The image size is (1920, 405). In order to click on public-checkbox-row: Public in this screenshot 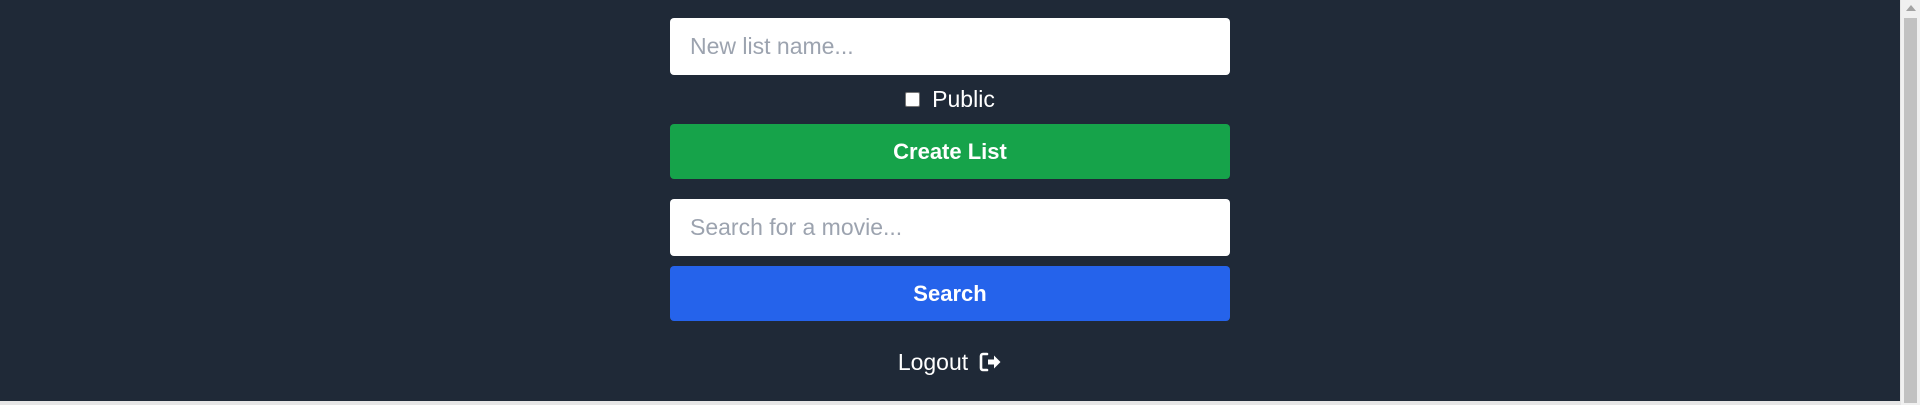, I will do `click(950, 99)`.